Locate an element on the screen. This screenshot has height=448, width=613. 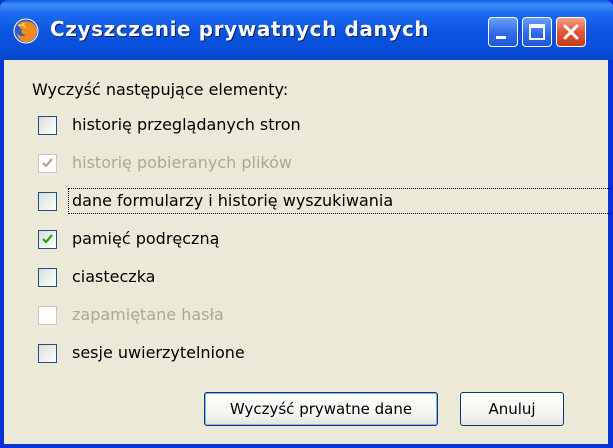
title-bar: Czyszczenie prywatnych danych is located at coordinates (306, 30).